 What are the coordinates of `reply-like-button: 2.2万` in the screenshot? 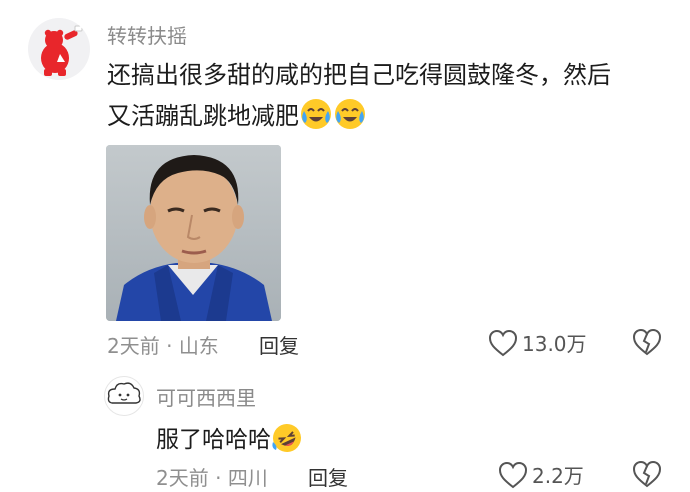 It's located at (541, 474).